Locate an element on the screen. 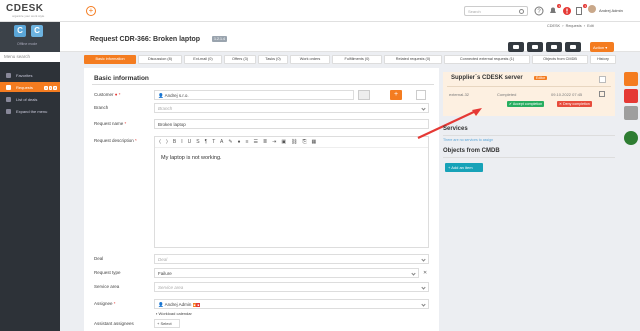  person-icon: 👤 is located at coordinates (161, 95).